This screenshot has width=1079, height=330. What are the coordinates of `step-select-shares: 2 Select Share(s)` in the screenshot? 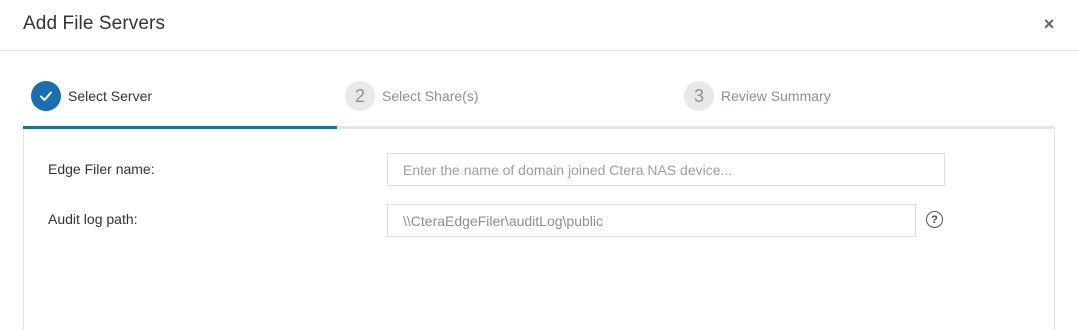 It's located at (411, 96).